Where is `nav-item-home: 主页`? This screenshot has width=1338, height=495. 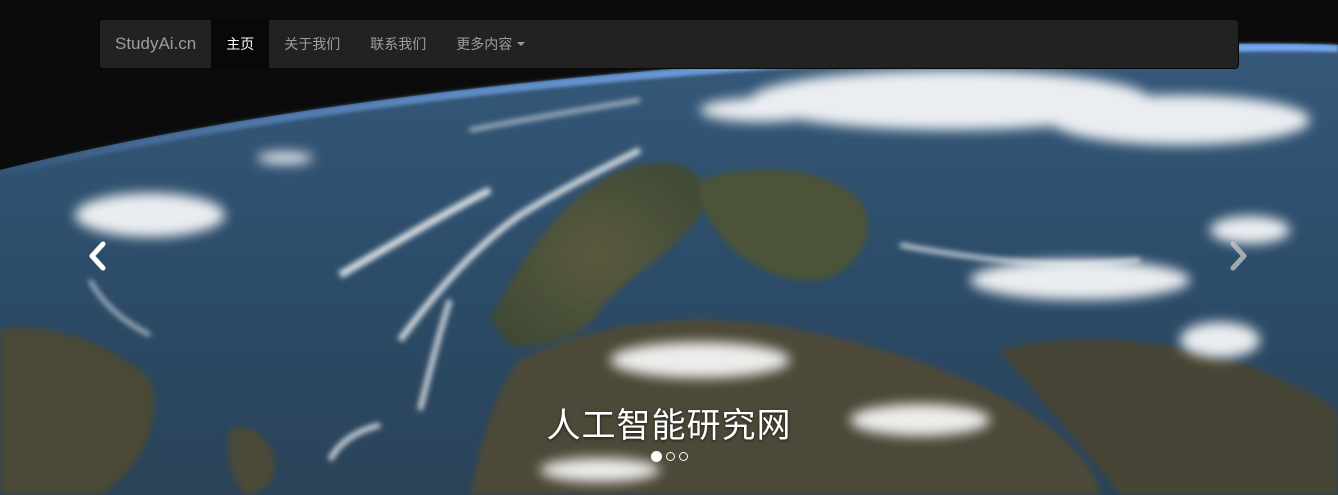
nav-item-home: 主页 is located at coordinates (240, 44).